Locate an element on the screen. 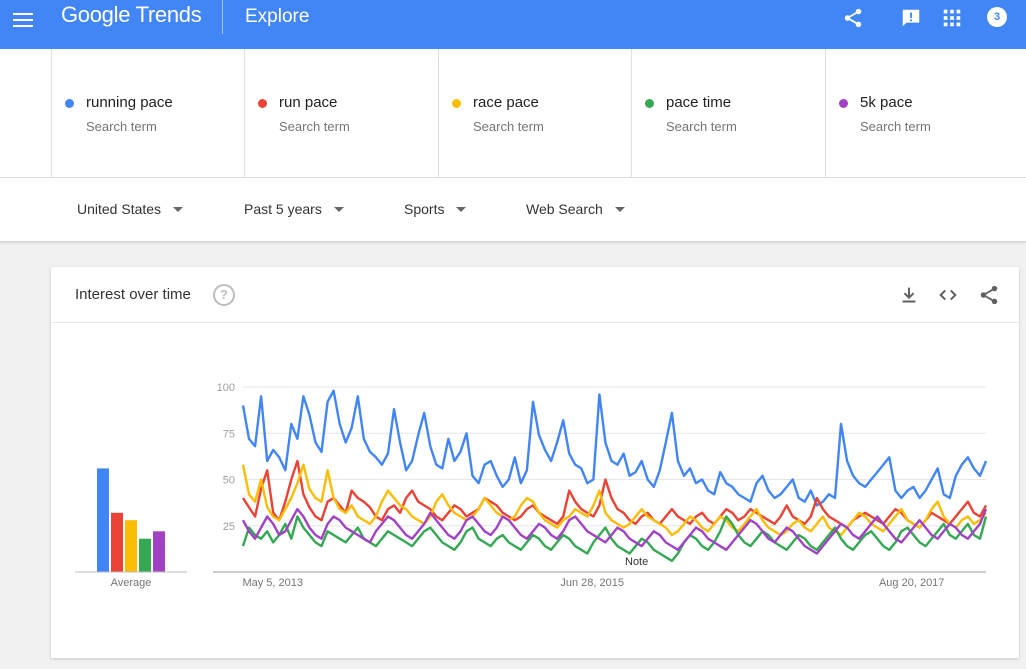 This screenshot has width=1026, height=669. time-range-dropdown: Past 5 years is located at coordinates (294, 209).